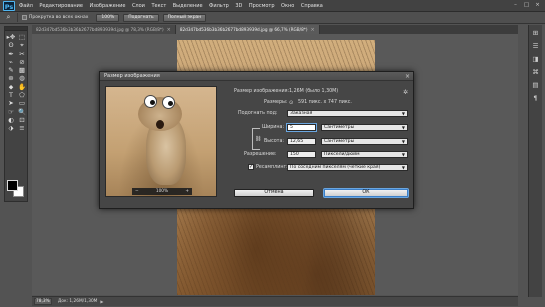 The image size is (545, 307). I want to click on tool-button-icon: ▭, so click(22, 103).